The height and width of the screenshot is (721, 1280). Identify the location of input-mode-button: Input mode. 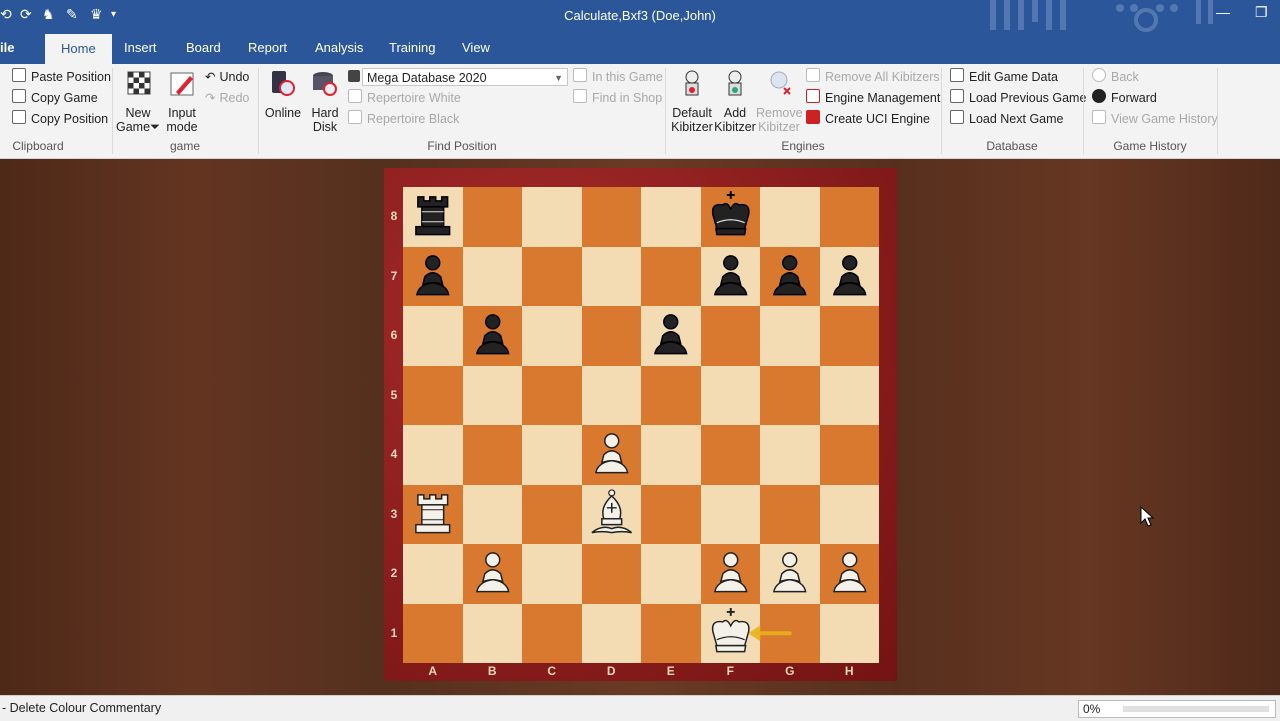
(182, 101).